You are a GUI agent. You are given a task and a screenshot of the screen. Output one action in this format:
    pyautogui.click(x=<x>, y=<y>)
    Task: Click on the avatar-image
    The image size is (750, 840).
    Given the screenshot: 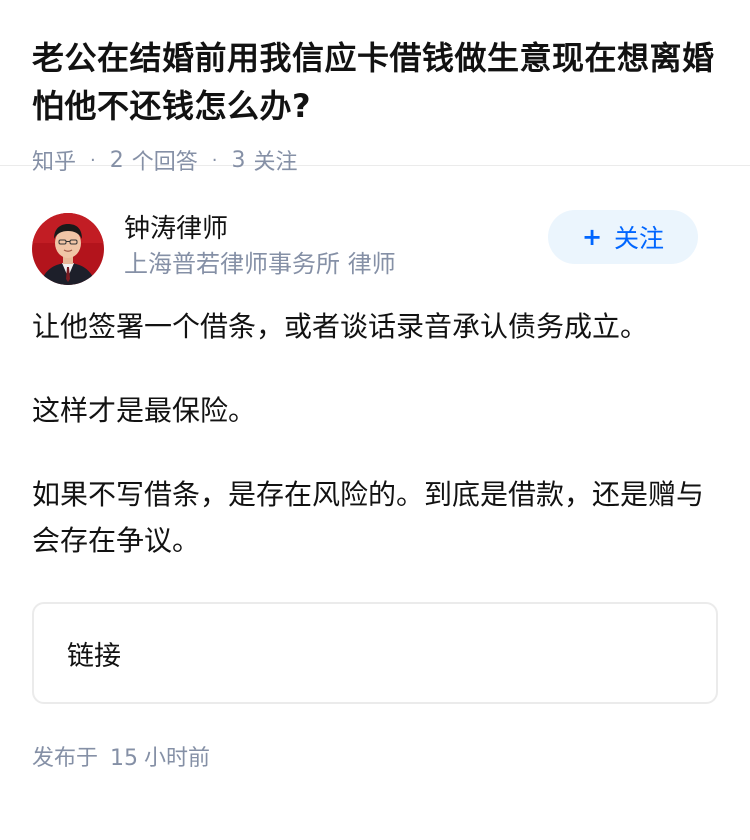 What is the action you would take?
    pyautogui.click(x=68, y=249)
    